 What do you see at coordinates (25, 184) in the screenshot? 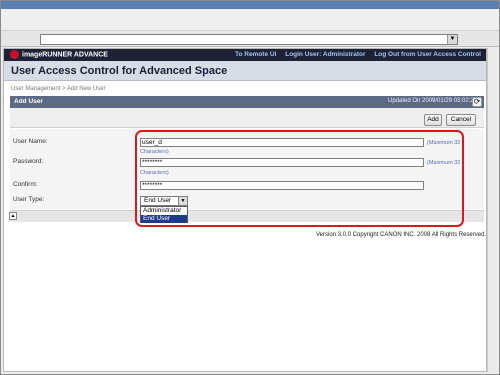
I see `confirm-label: Confirm:` at bounding box center [25, 184].